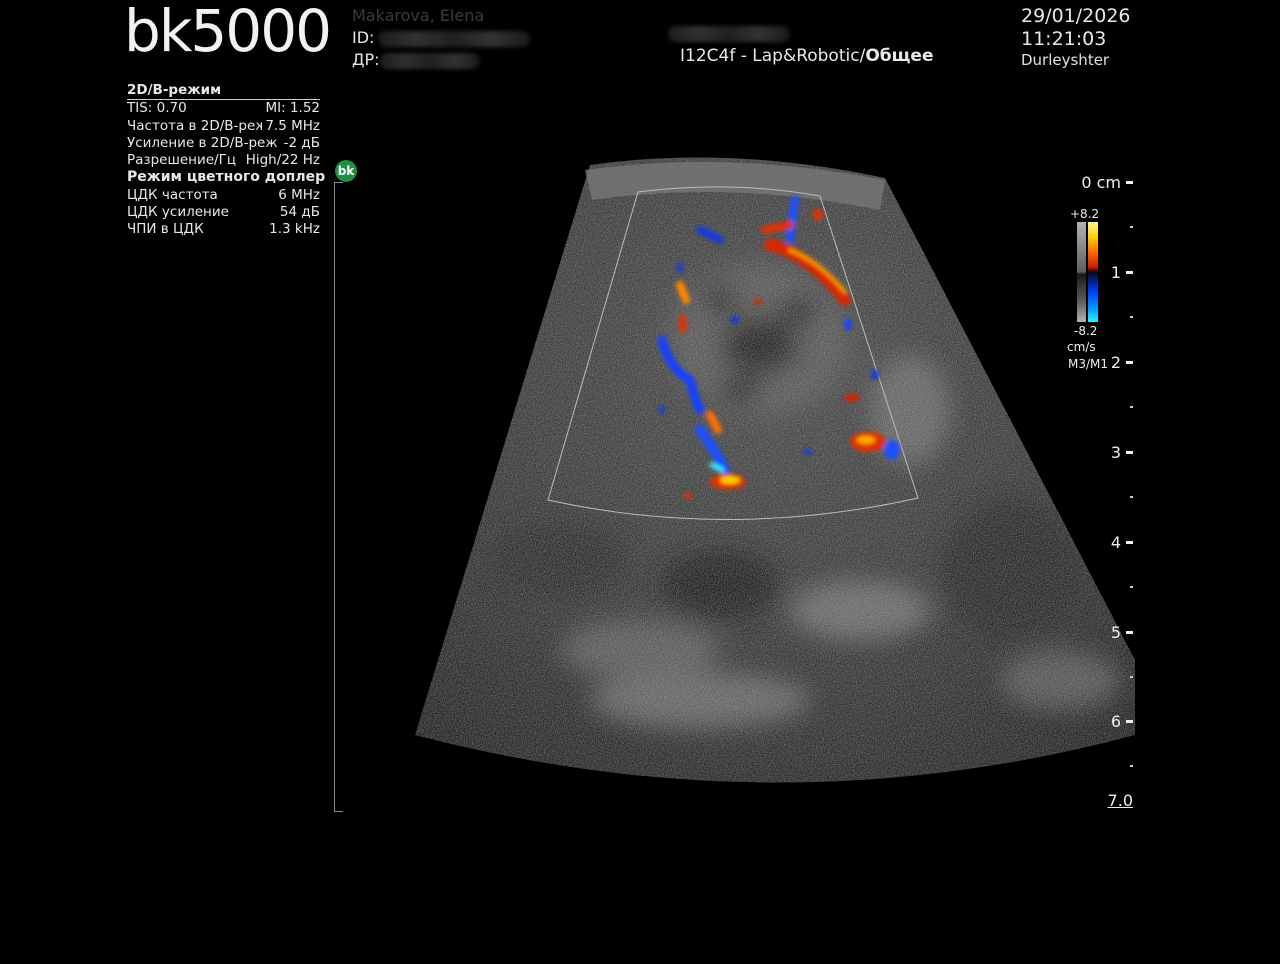 The image size is (1280, 964). What do you see at coordinates (1115, 721) in the screenshot?
I see `depth-label: 6` at bounding box center [1115, 721].